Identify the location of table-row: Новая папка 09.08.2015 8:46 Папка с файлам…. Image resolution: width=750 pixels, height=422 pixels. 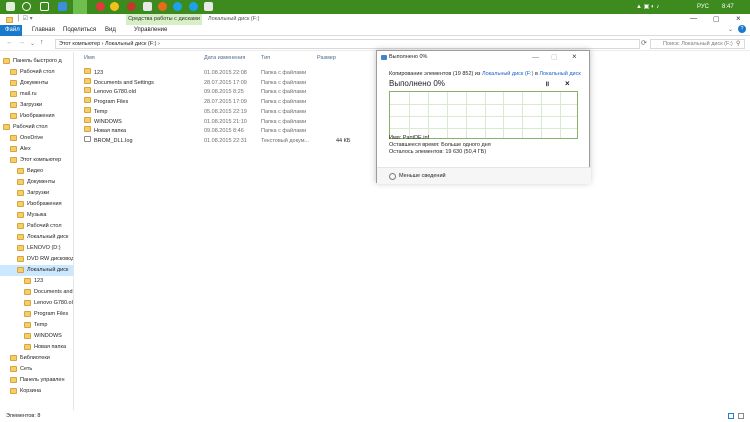
(230, 131).